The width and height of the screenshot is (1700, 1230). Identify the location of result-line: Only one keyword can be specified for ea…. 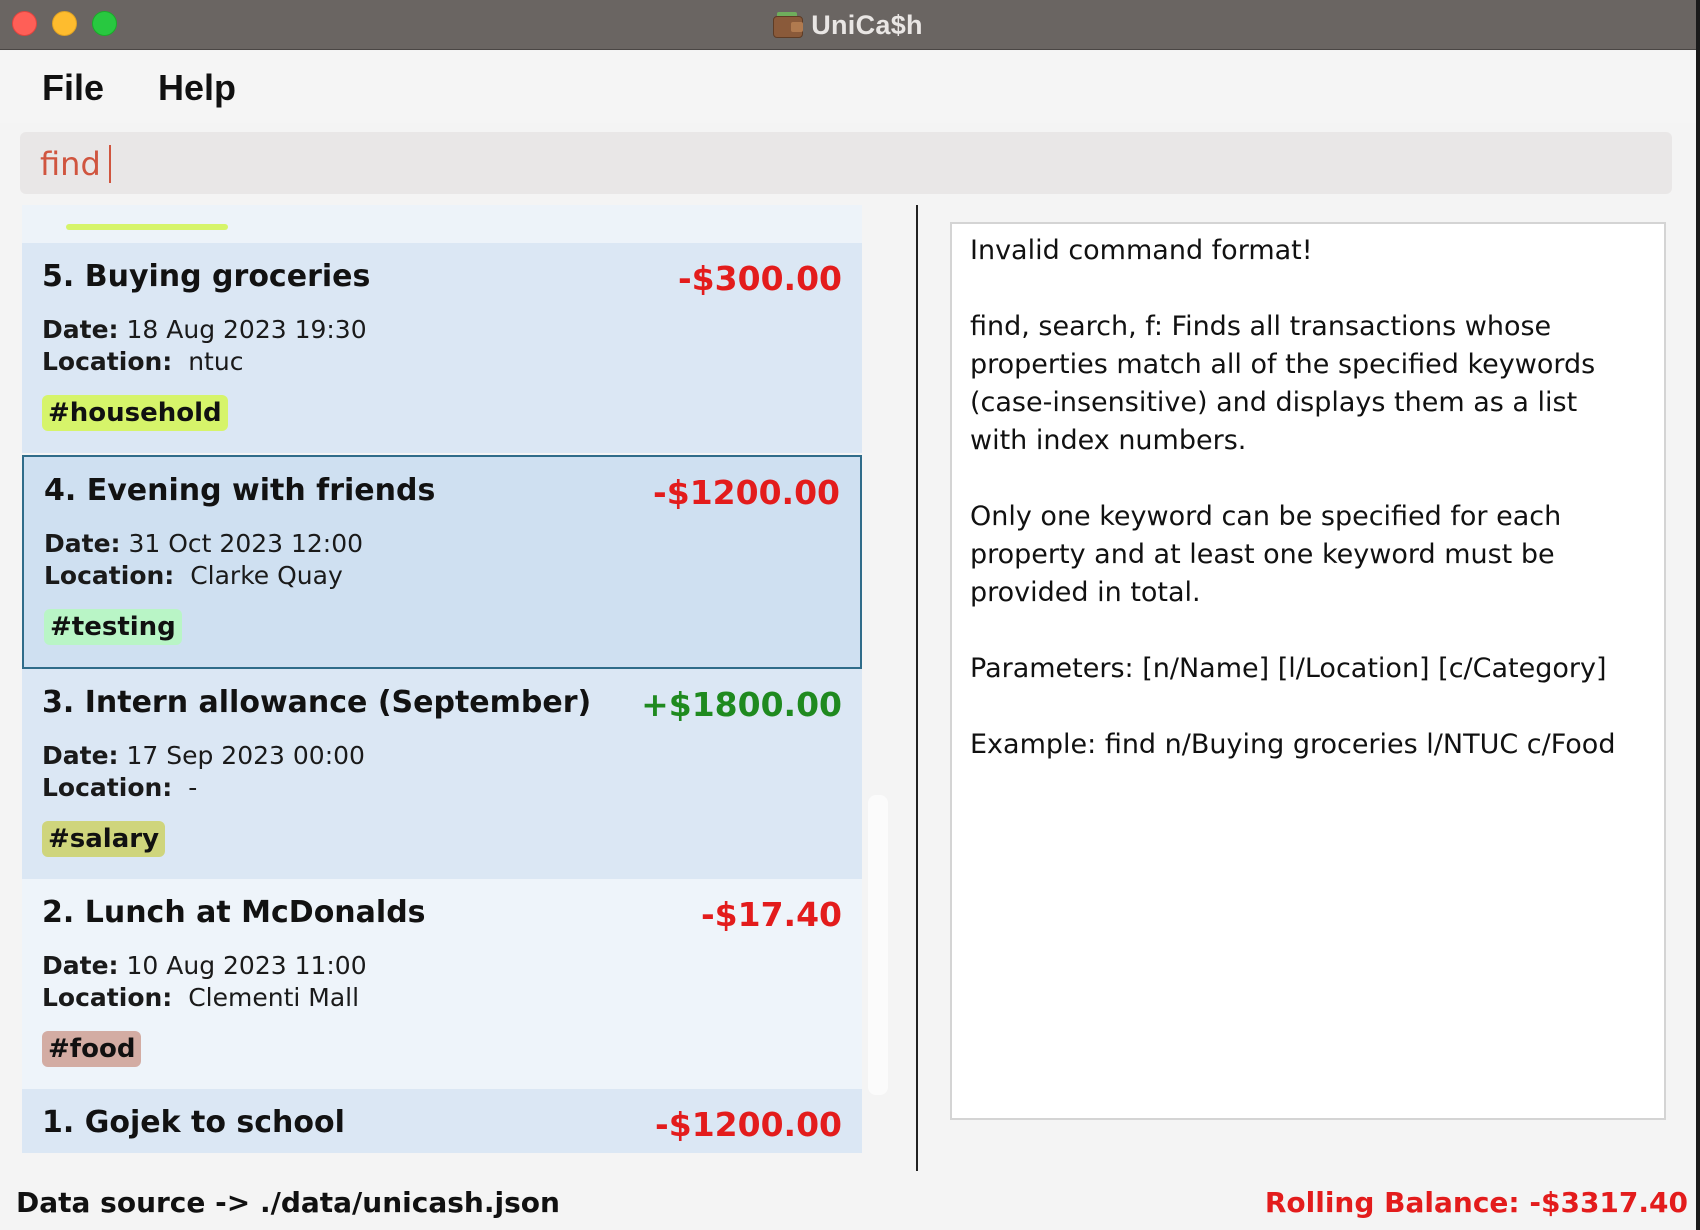
(1266, 516).